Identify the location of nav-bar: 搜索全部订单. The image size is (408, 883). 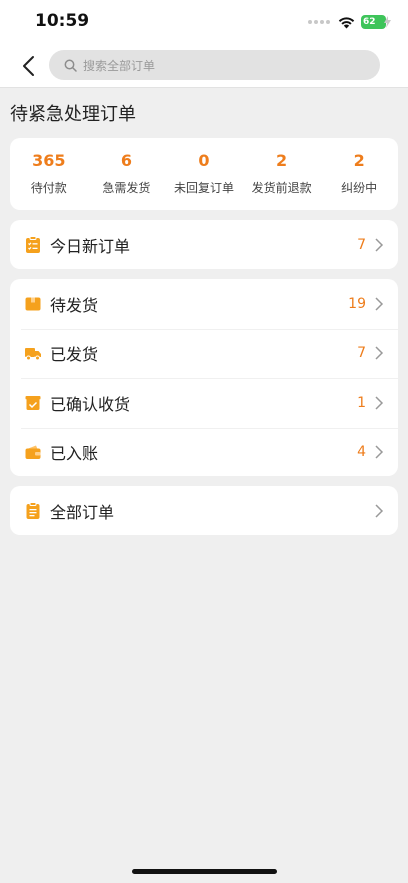
(204, 66).